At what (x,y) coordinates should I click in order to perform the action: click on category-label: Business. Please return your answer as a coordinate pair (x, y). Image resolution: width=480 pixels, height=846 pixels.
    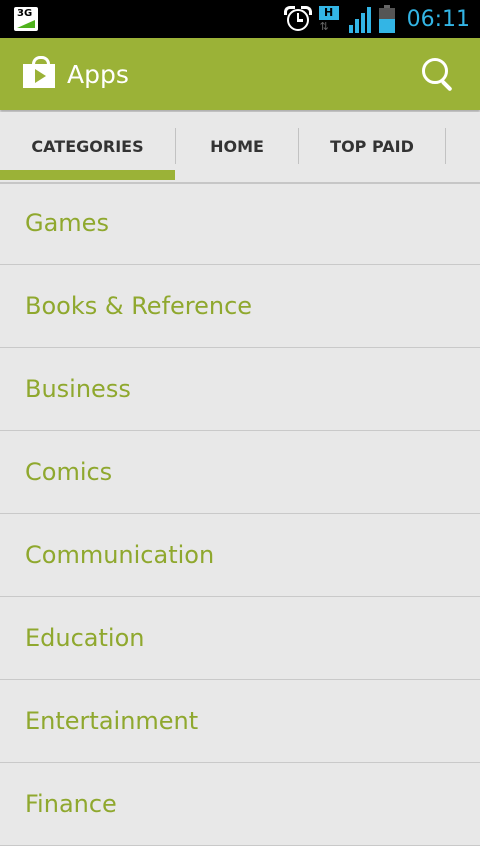
    Looking at the image, I should click on (78, 389).